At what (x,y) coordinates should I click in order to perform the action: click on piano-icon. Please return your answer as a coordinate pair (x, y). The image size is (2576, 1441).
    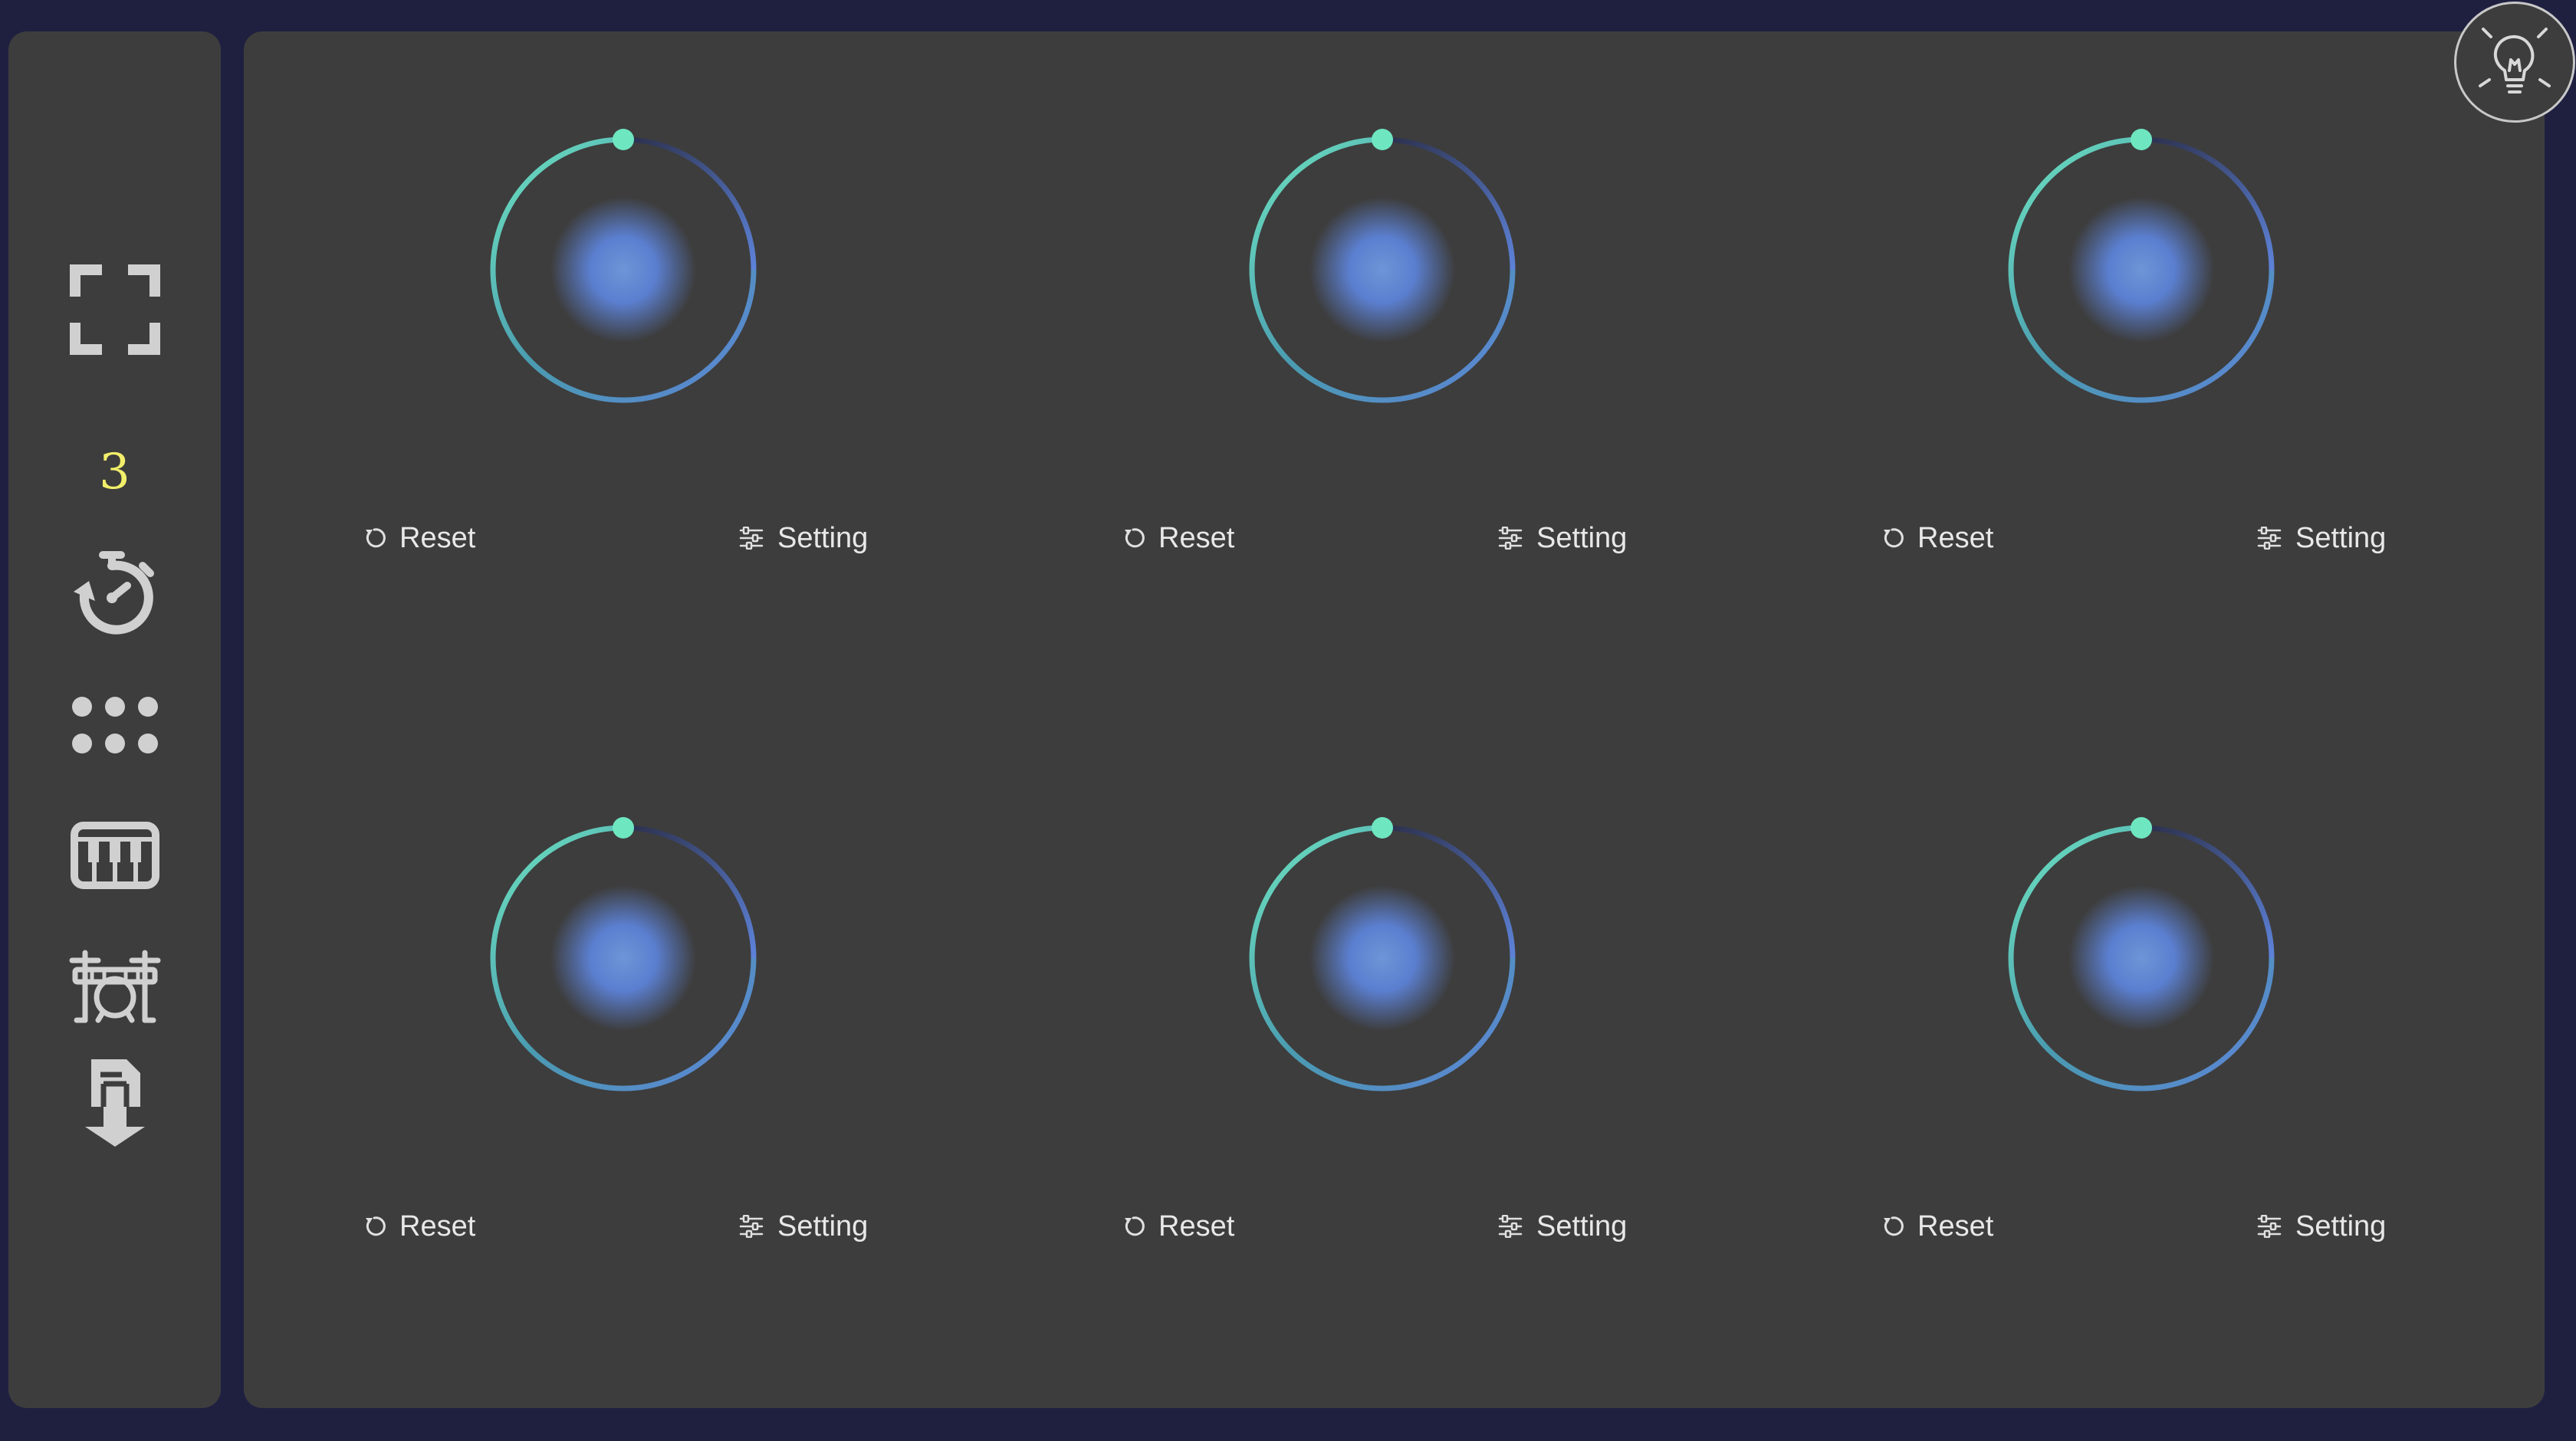
    Looking at the image, I should click on (115, 856).